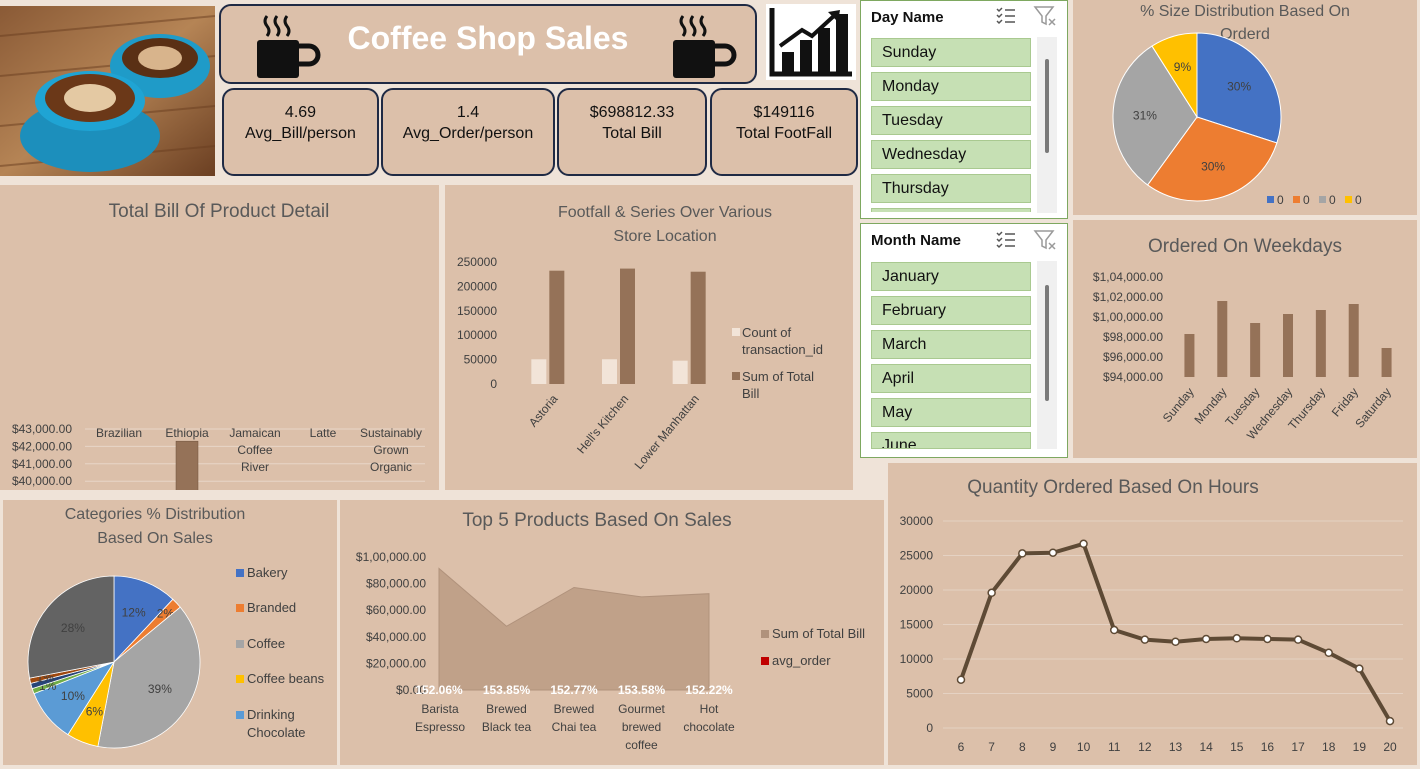 The height and width of the screenshot is (769, 1420). Describe the element at coordinates (951, 440) in the screenshot. I see `slicer-item-june: June` at that location.